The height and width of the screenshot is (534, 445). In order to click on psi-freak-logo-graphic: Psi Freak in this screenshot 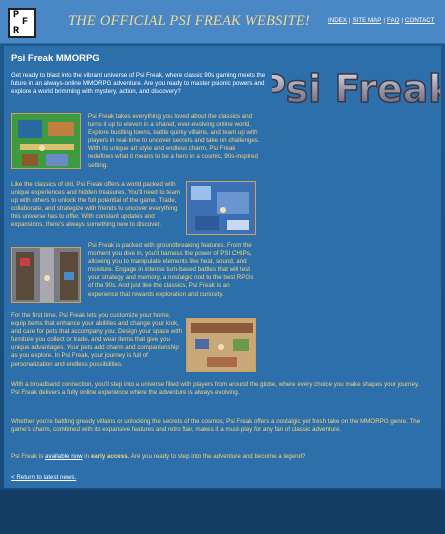, I will do `click(356, 89)`.